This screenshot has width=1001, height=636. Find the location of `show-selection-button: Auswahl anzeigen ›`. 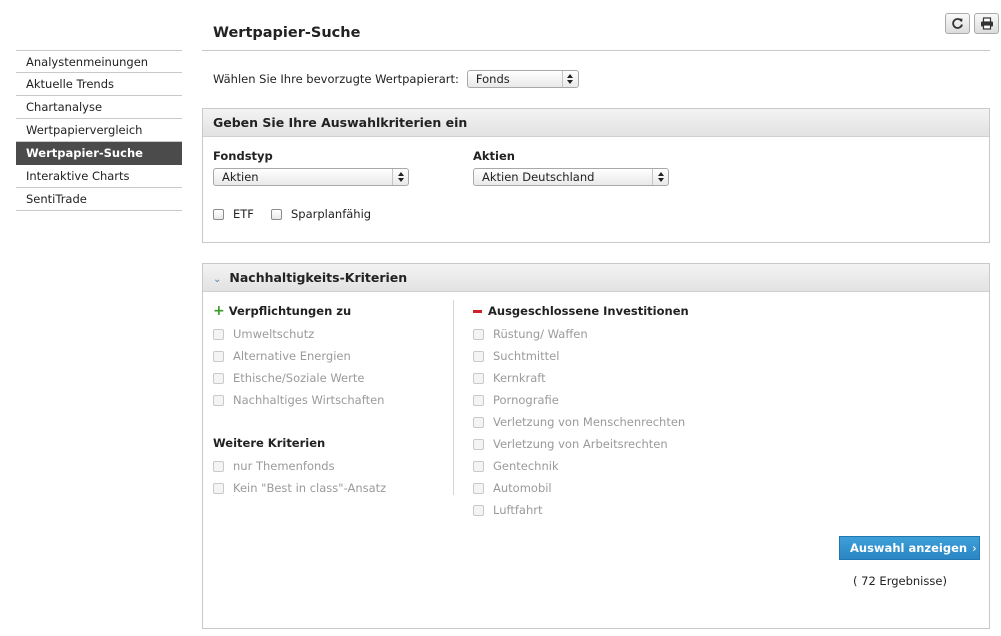

show-selection-button: Auswahl anzeigen › is located at coordinates (909, 548).